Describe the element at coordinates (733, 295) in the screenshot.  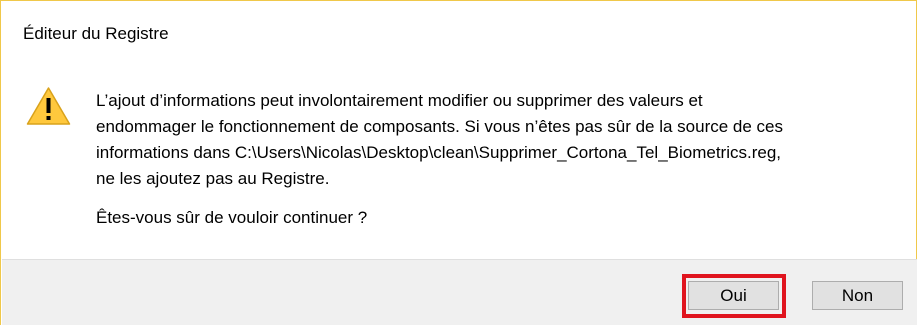
I see `yes-button: Oui` at that location.